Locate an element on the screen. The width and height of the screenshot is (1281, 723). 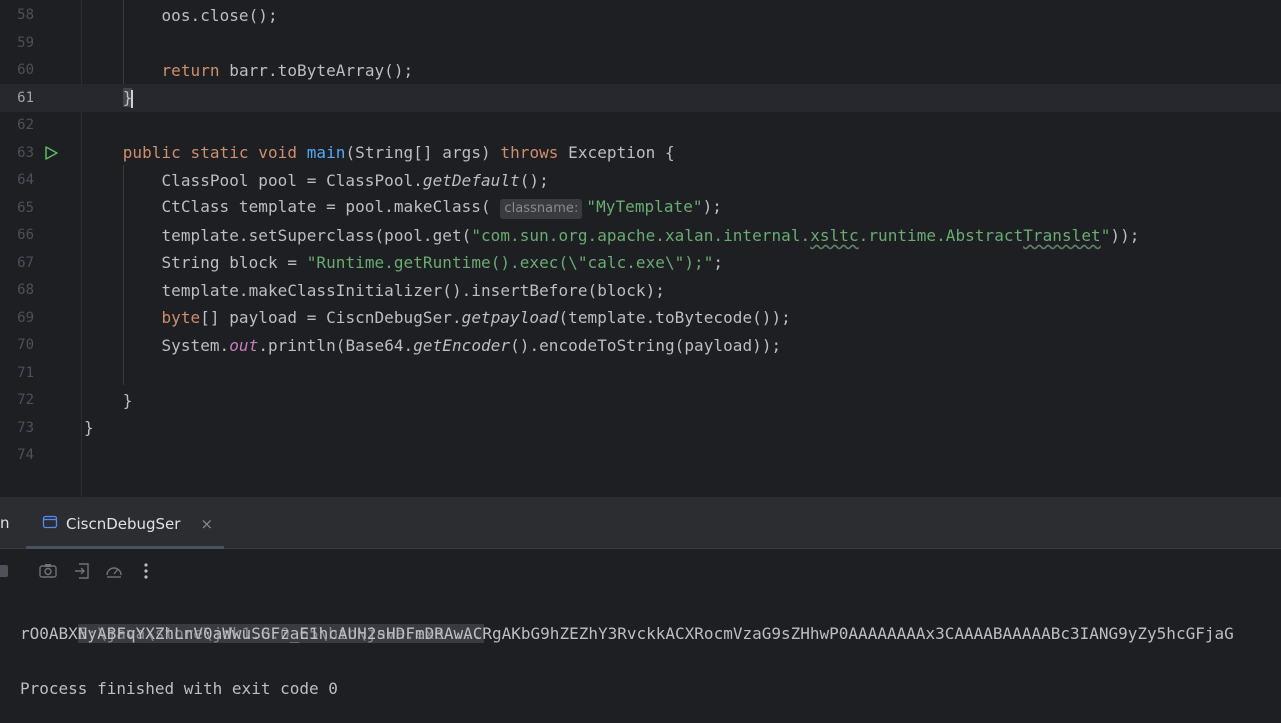
code-line: 62 is located at coordinates (640, 126).